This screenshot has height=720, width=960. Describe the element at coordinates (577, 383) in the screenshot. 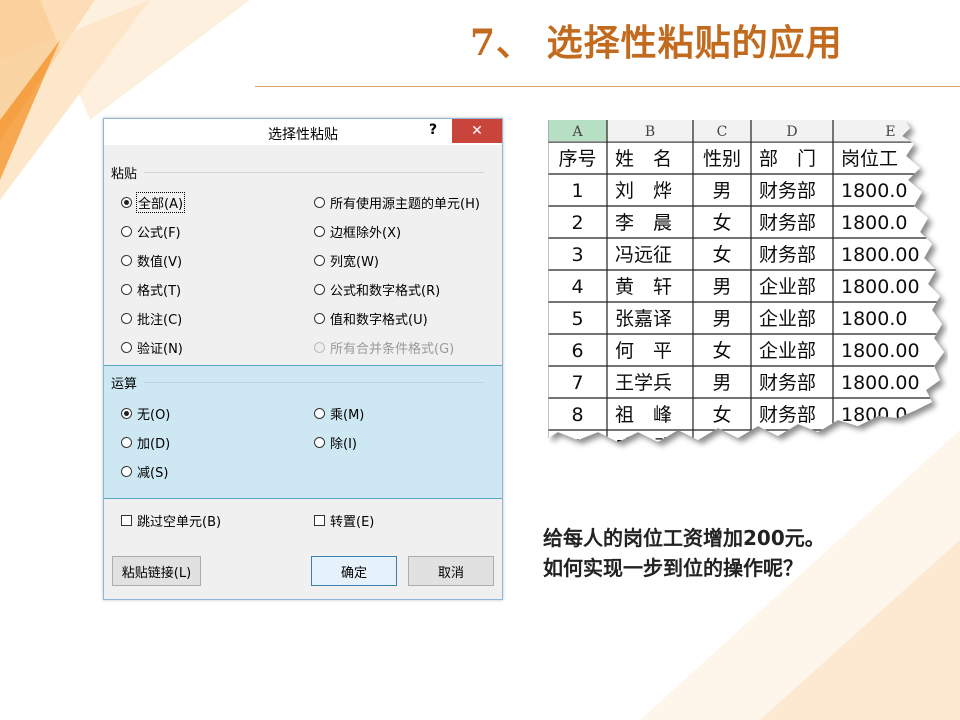

I see `data-cell: 7` at that location.